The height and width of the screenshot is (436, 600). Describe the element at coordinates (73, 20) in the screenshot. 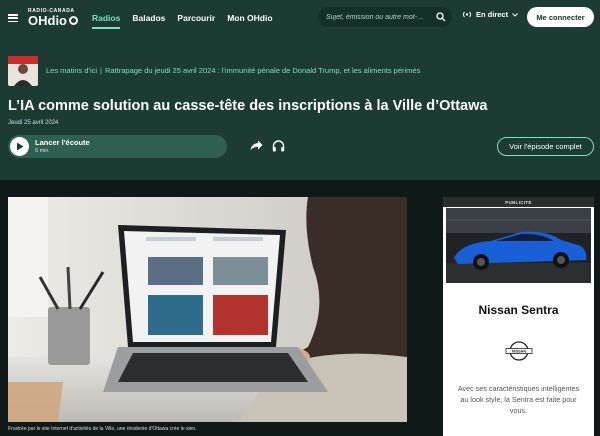

I see `radio-canada-gem-icon` at that location.